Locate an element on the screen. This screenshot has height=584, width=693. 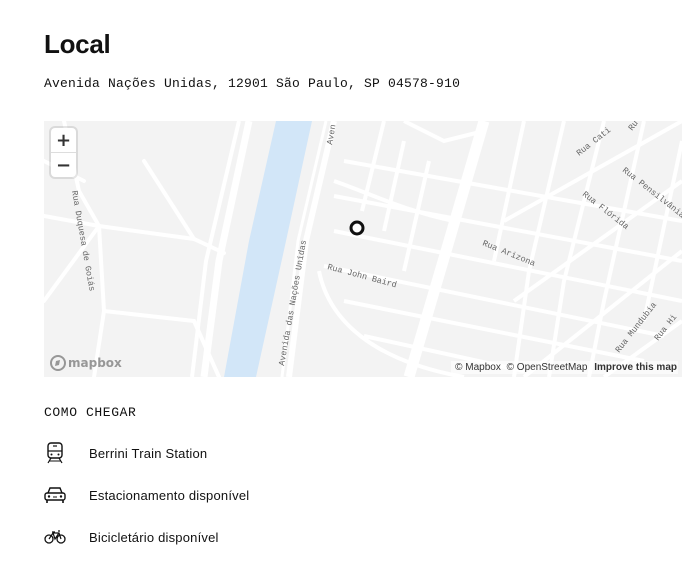
zoom-out-button: − is located at coordinates (63, 164).